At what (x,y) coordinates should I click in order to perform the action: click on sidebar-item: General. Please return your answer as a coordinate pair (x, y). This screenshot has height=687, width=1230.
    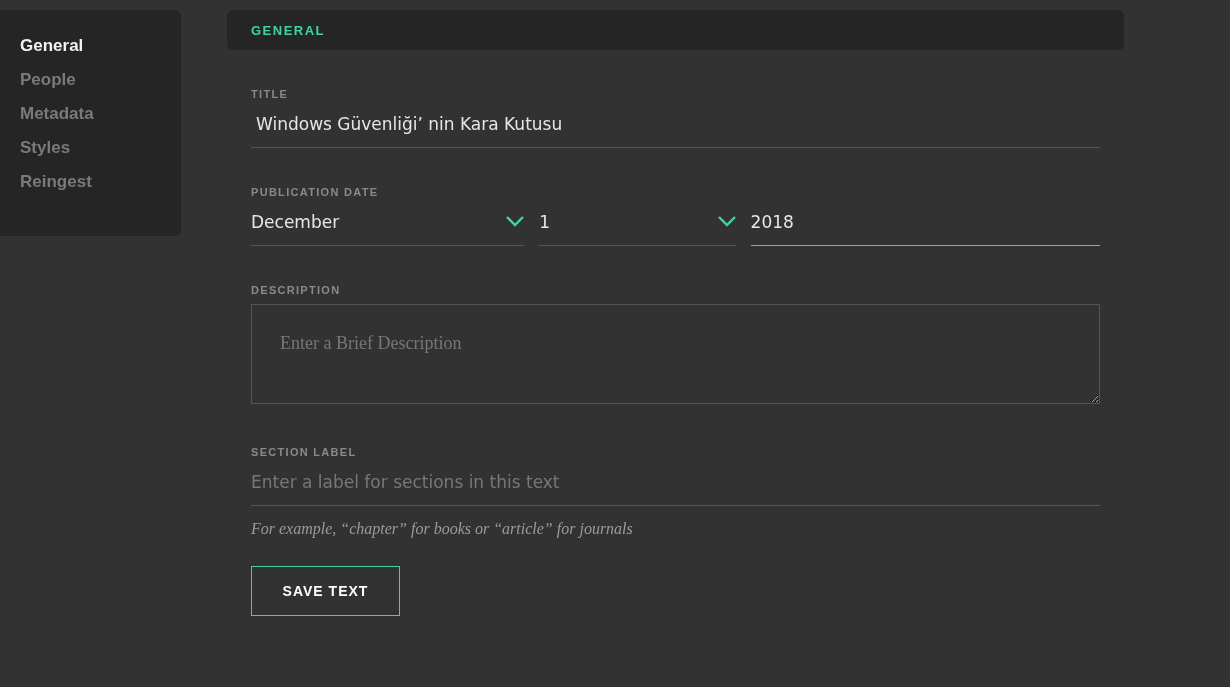
    Looking at the image, I should click on (52, 46).